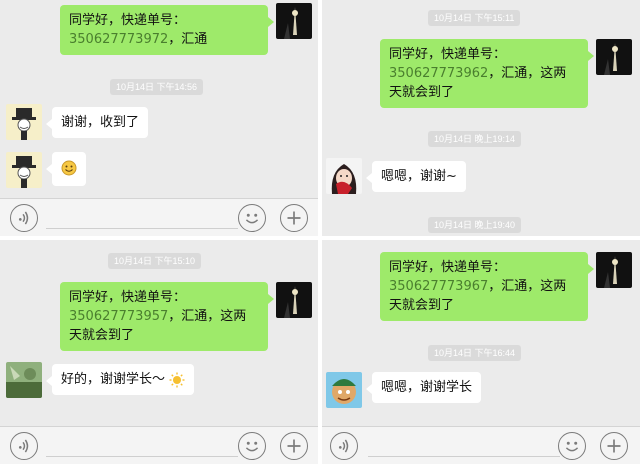 The image size is (640, 464). I want to click on message-line: 350627773957，汇通，这两, so click(164, 316).